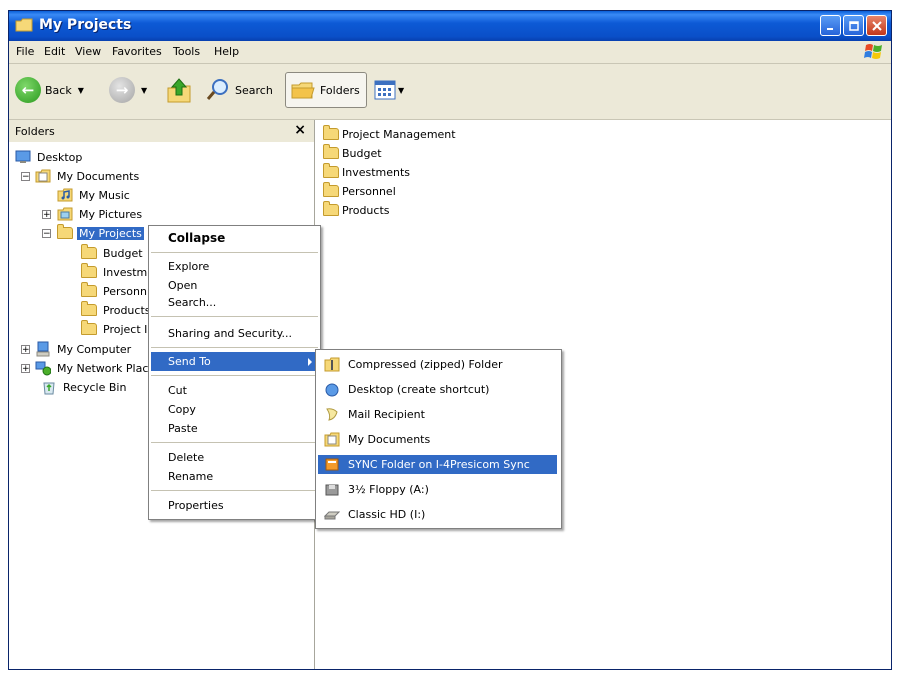  I want to click on folders-button: Folders, so click(326, 90).